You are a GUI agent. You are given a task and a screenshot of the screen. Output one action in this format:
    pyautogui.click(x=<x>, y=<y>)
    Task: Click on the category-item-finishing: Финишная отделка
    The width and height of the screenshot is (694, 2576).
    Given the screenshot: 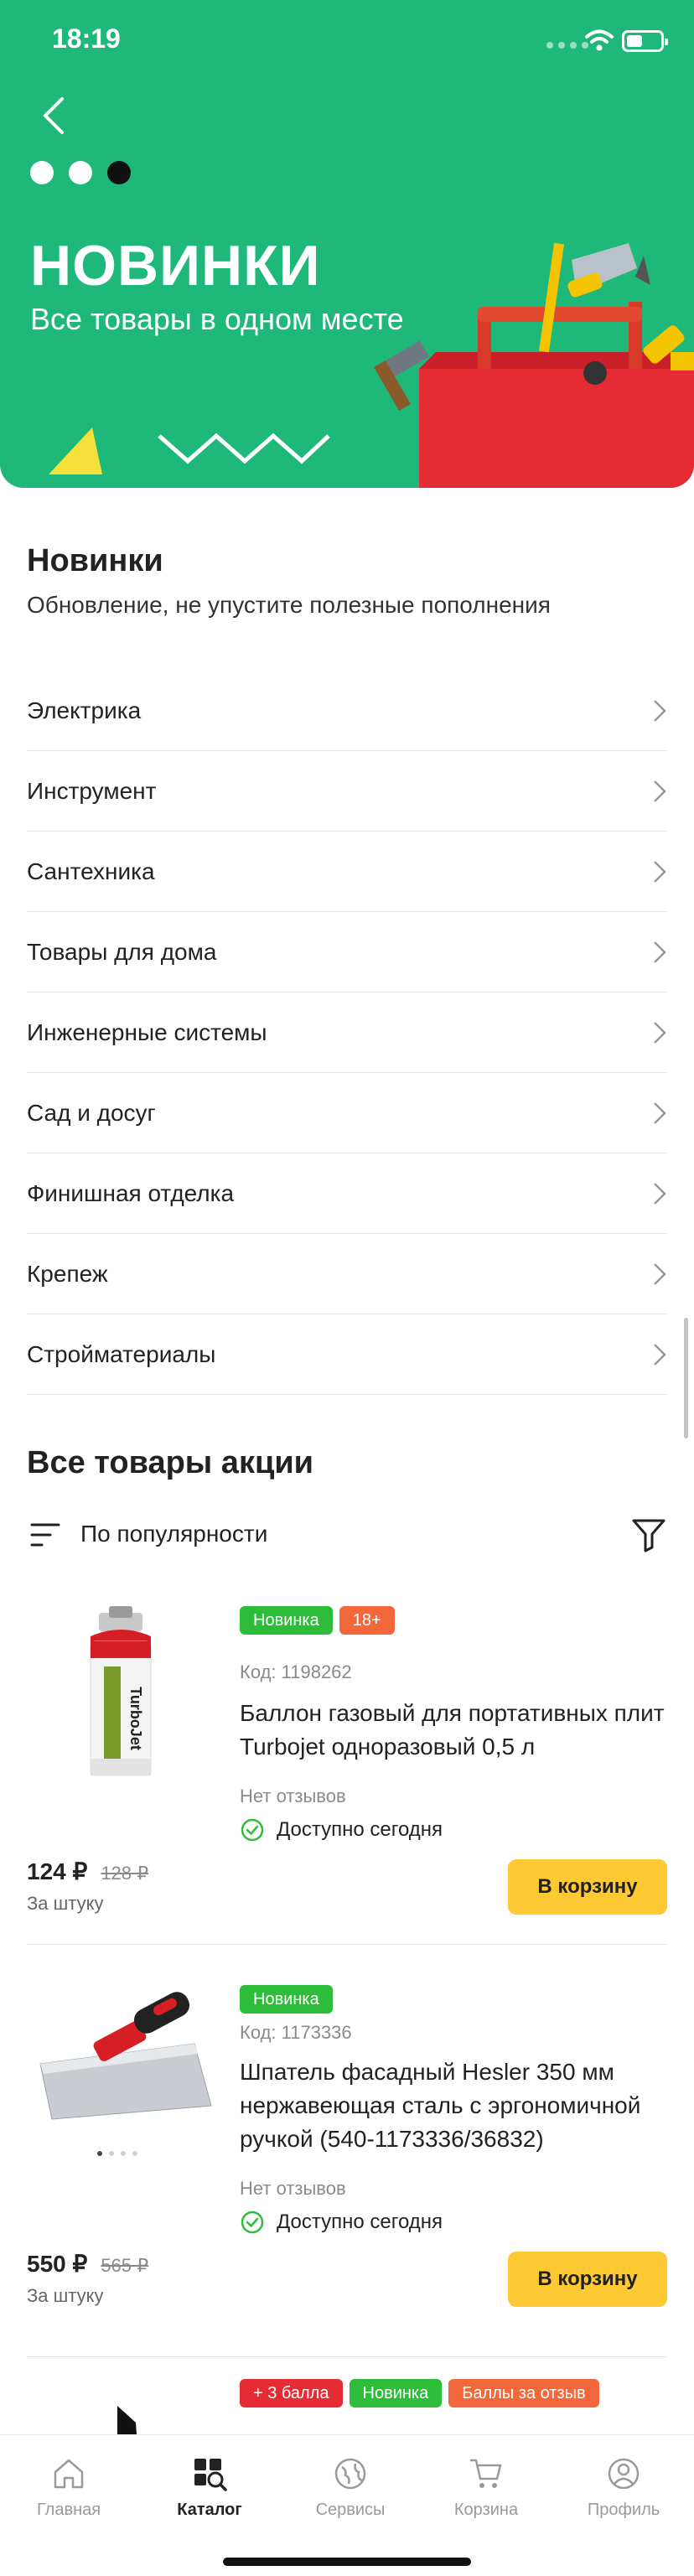 What is the action you would take?
    pyautogui.click(x=347, y=1193)
    